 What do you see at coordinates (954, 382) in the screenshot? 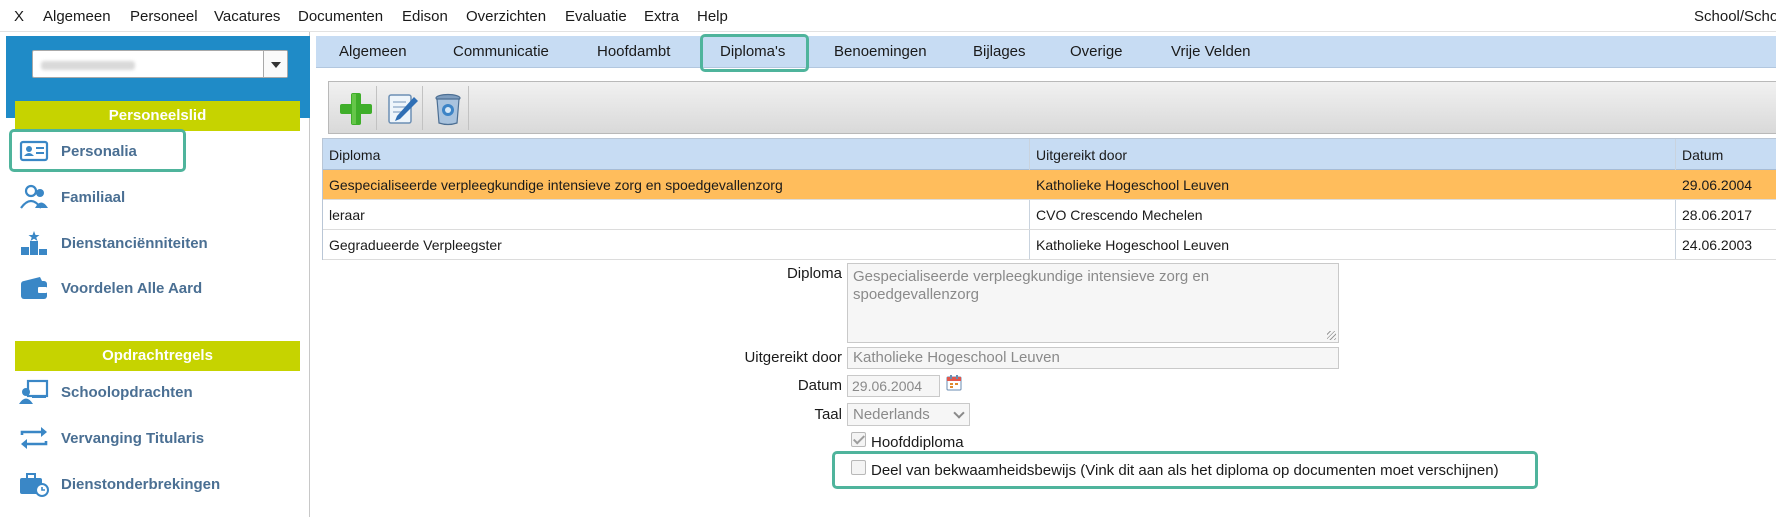
I see `calendar-icon` at bounding box center [954, 382].